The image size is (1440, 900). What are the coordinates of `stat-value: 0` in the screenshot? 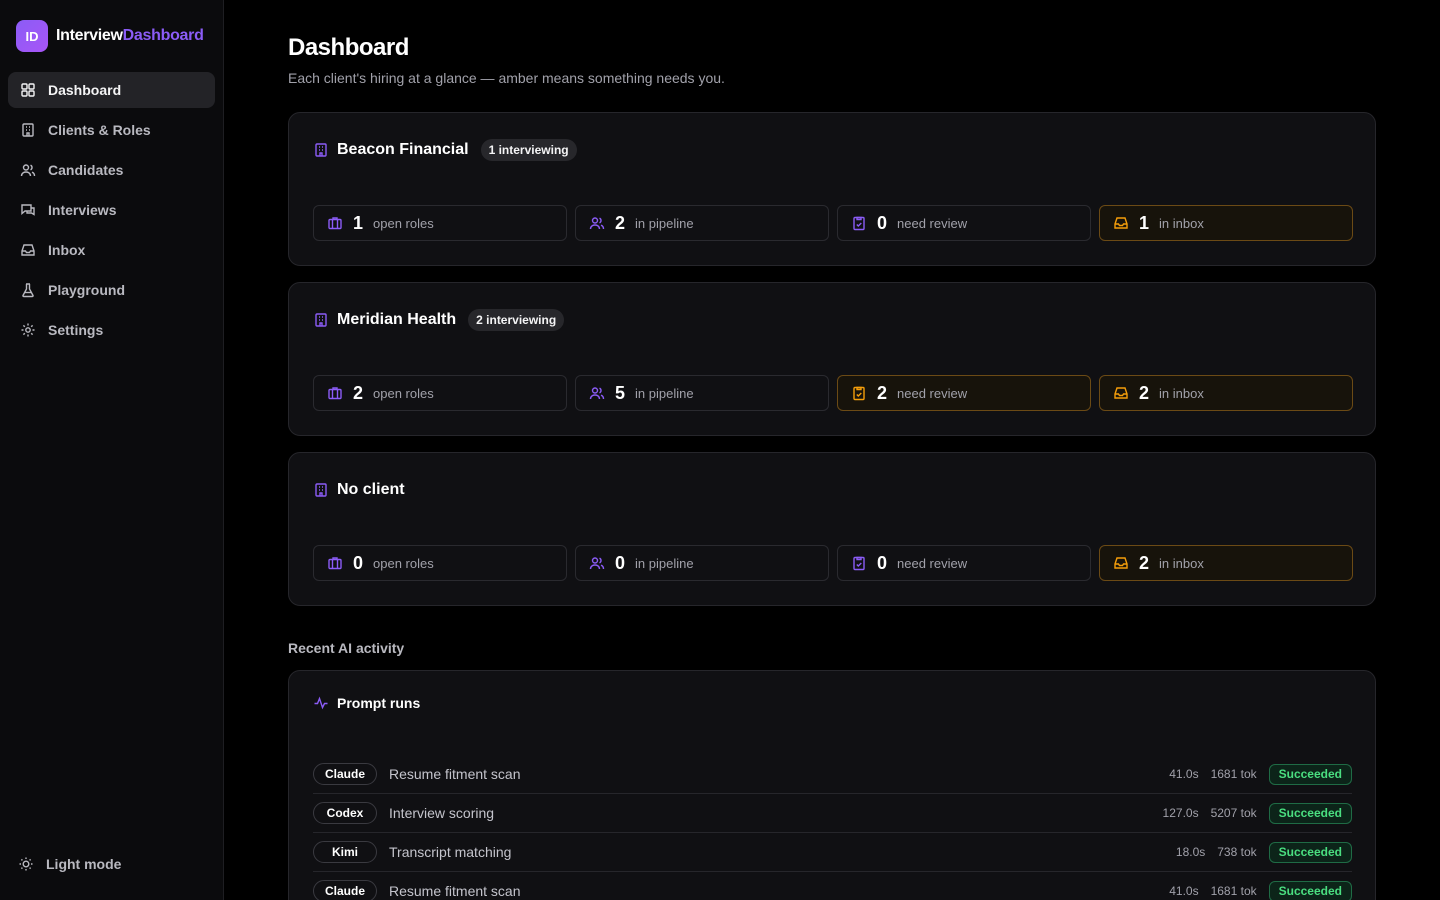 It's located at (882, 562).